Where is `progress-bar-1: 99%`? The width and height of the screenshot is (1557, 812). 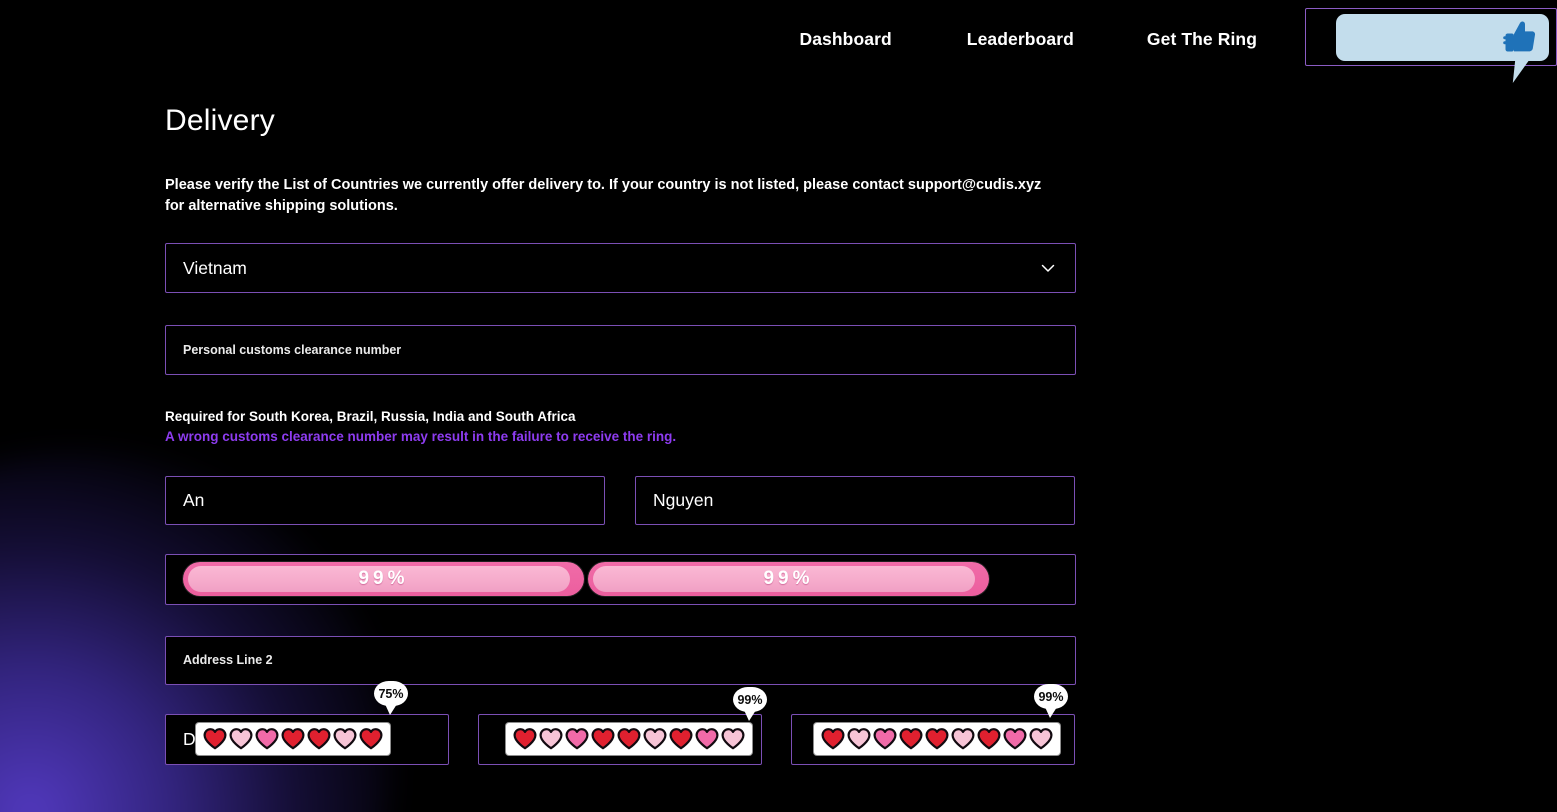 progress-bar-1: 99% is located at coordinates (383, 579).